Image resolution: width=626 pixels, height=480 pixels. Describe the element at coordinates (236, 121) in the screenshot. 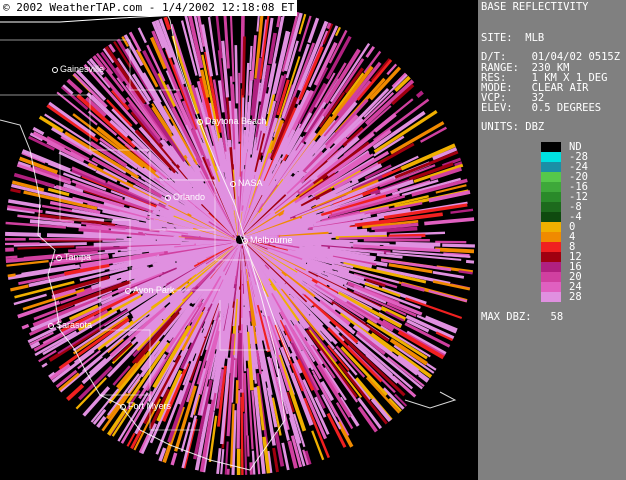

I see `city-label: Daytona Beach` at that location.